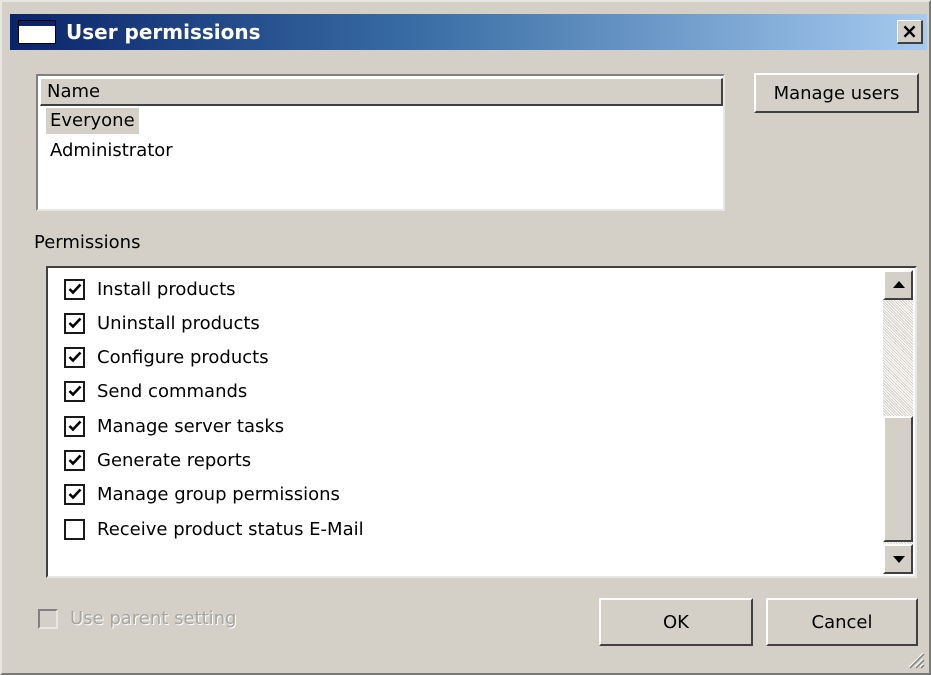  I want to click on ok-button: OK, so click(676, 622).